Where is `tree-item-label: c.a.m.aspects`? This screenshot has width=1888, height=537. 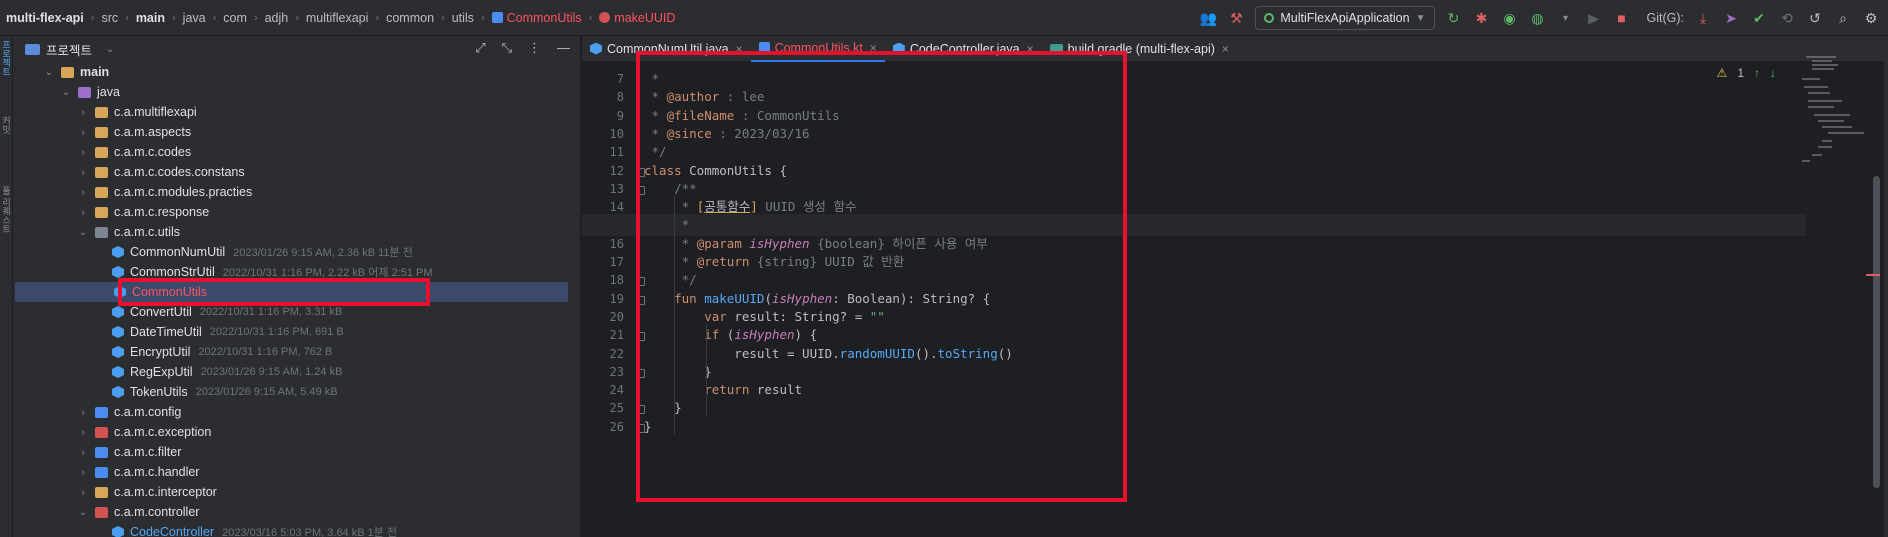
tree-item-label: c.a.m.aspects is located at coordinates (153, 132).